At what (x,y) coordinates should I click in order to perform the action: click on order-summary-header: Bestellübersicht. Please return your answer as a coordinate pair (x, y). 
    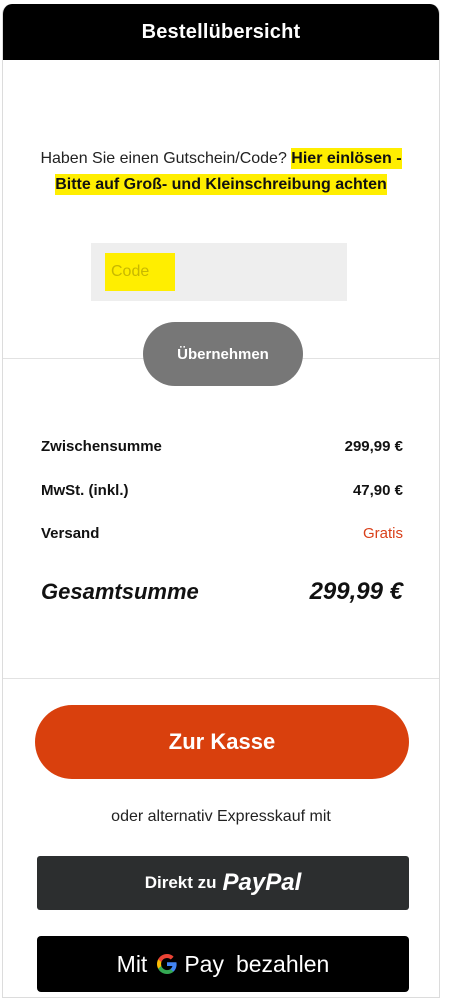
    Looking at the image, I should click on (221, 32).